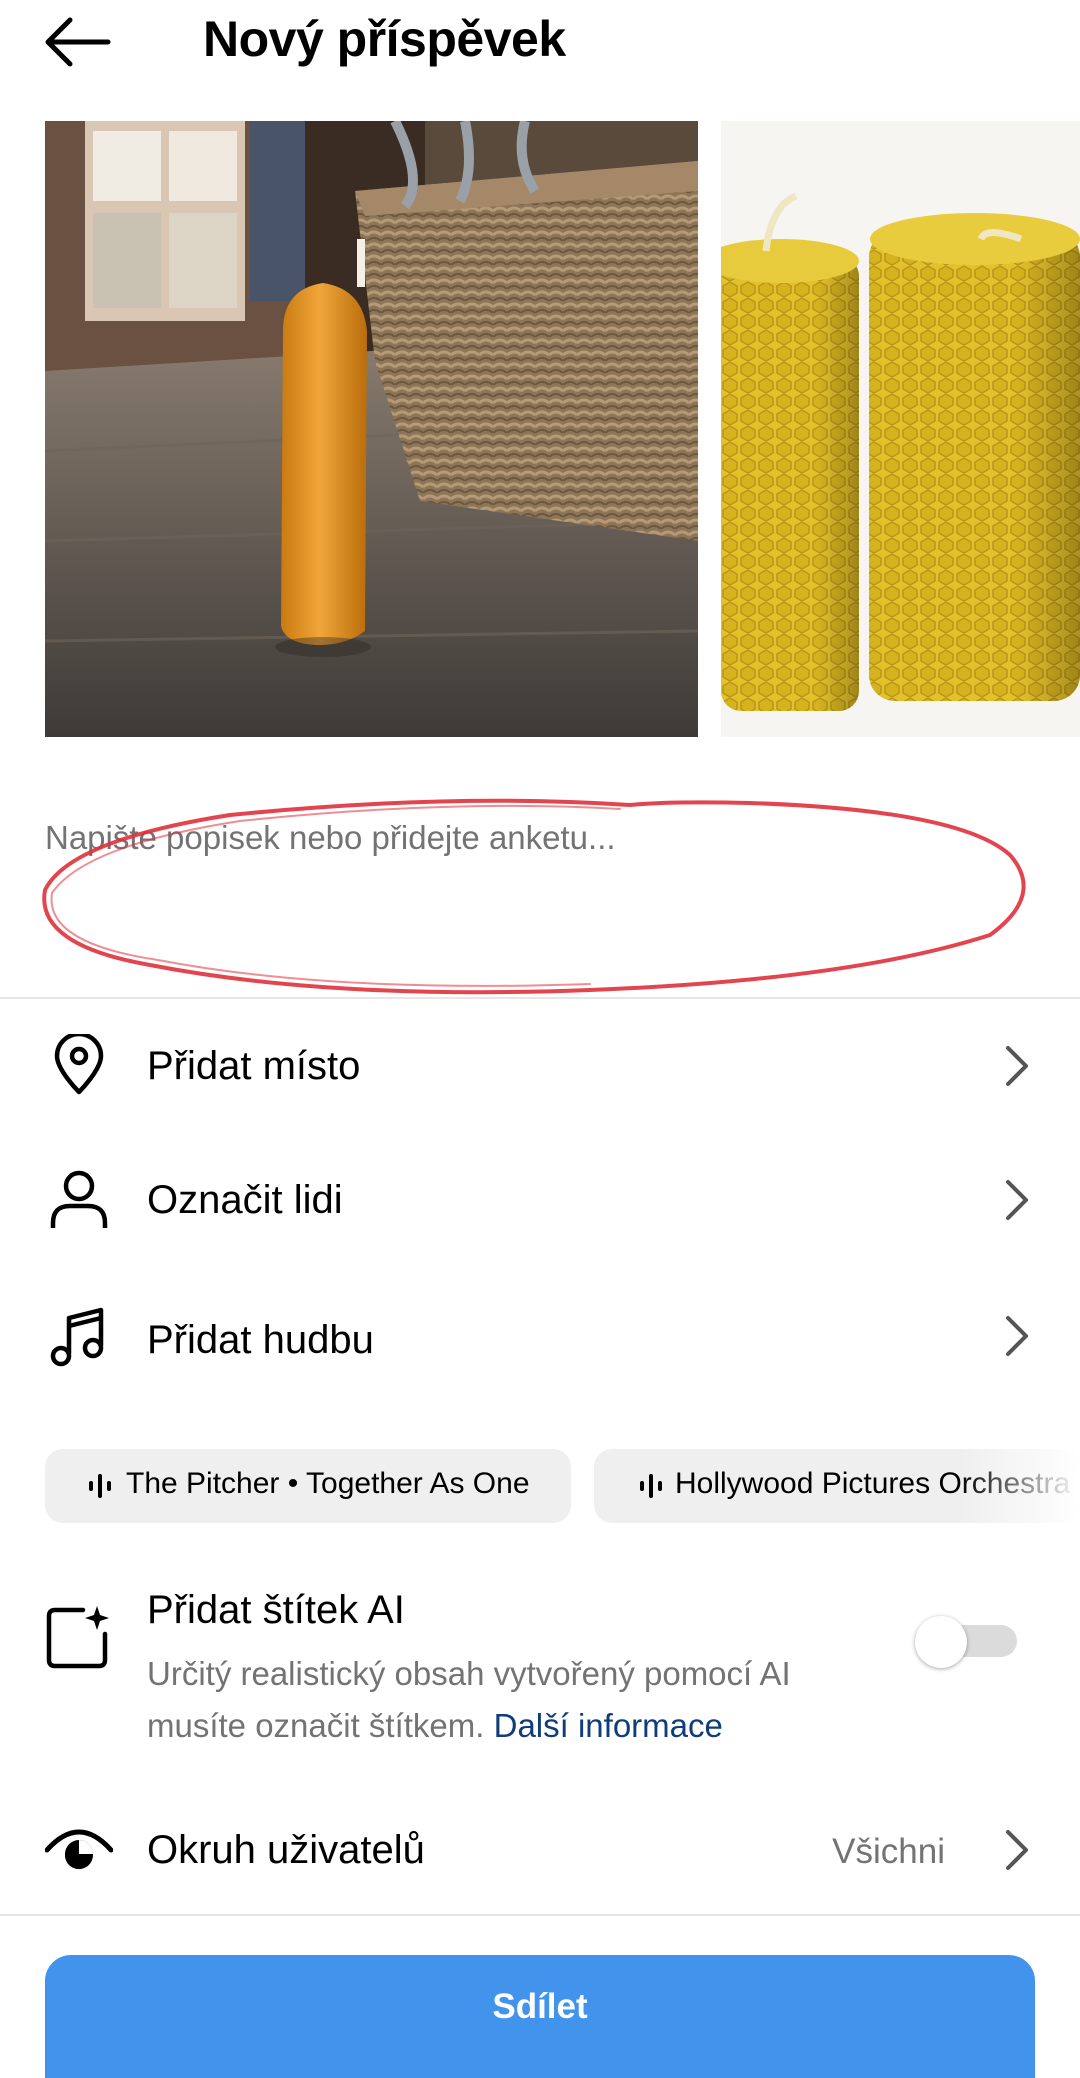  What do you see at coordinates (1020, 1486) in the screenshot?
I see `chip-fade` at bounding box center [1020, 1486].